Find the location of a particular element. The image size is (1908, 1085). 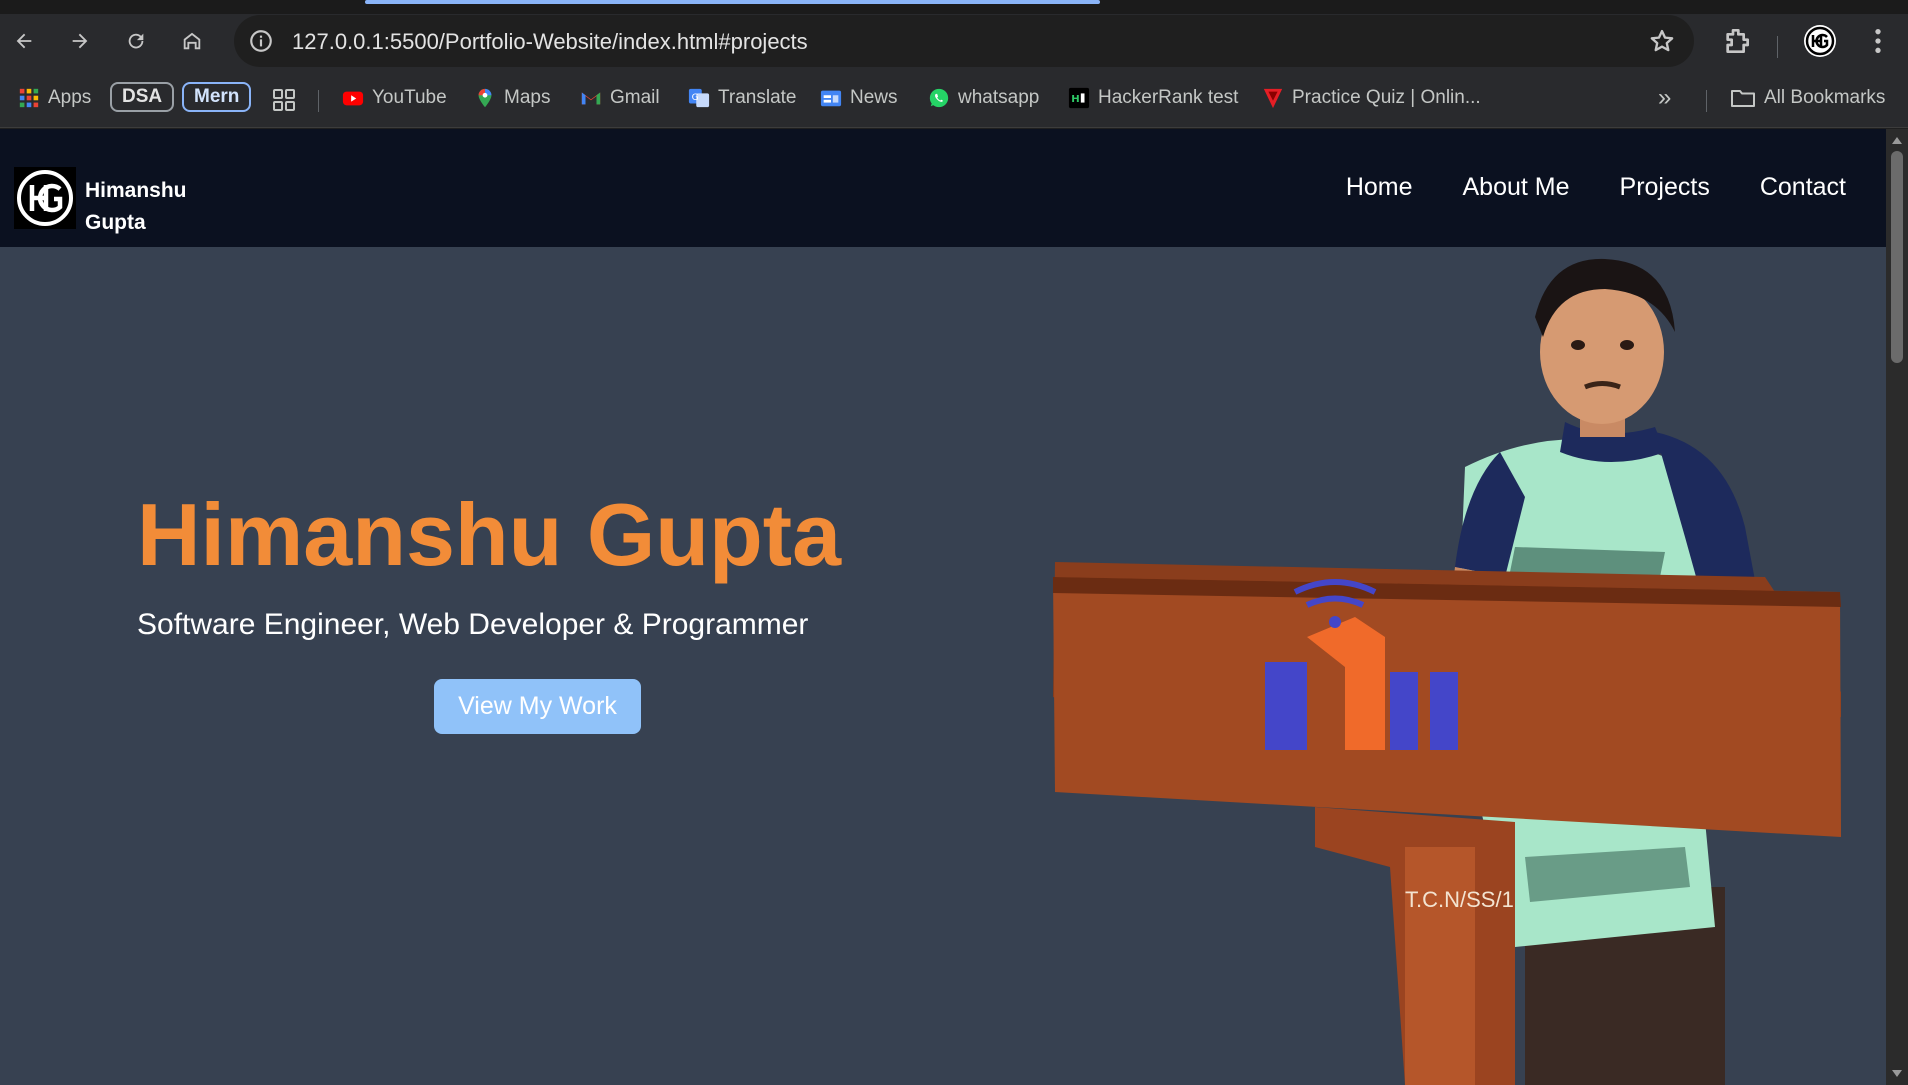

hackerrank-icon: H is located at coordinates (1079, 98).